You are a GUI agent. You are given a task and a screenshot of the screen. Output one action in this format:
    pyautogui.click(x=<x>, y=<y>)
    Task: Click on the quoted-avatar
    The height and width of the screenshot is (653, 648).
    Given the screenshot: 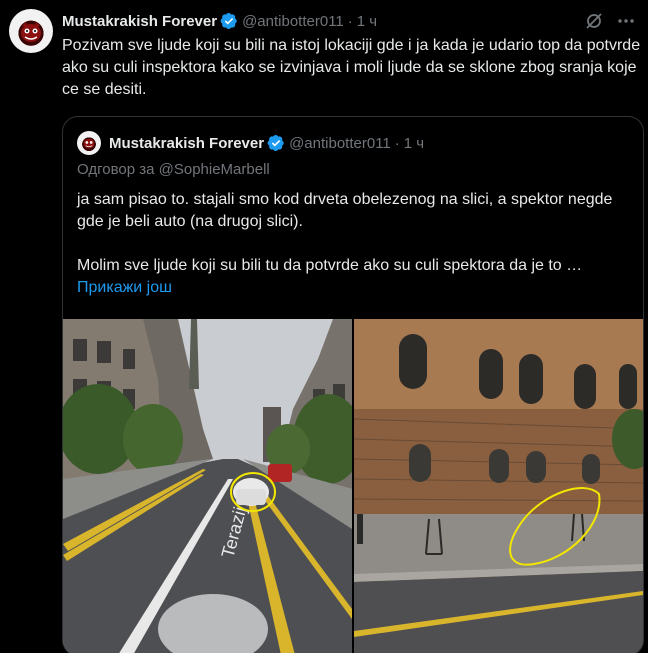 What is the action you would take?
    pyautogui.click(x=89, y=143)
    